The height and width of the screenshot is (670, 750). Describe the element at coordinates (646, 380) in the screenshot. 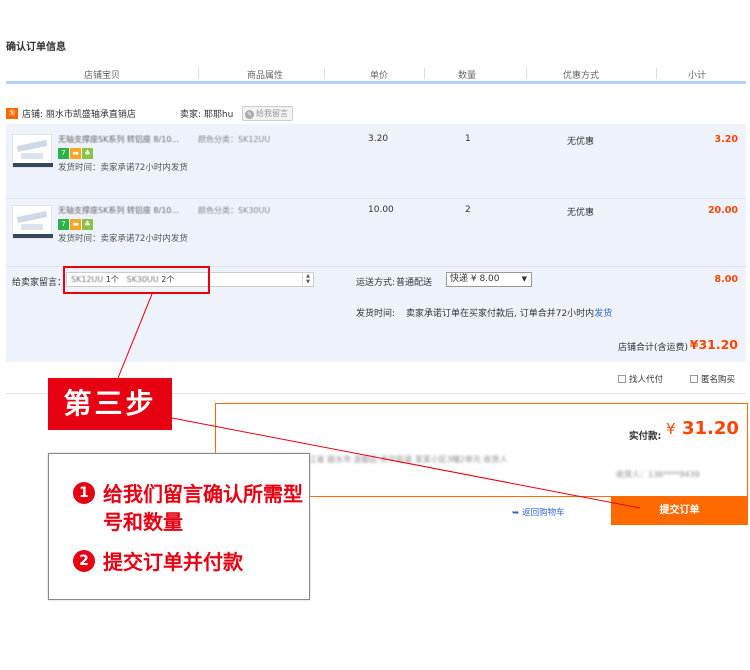

I see `pay-for-me-label: 找人代付` at that location.